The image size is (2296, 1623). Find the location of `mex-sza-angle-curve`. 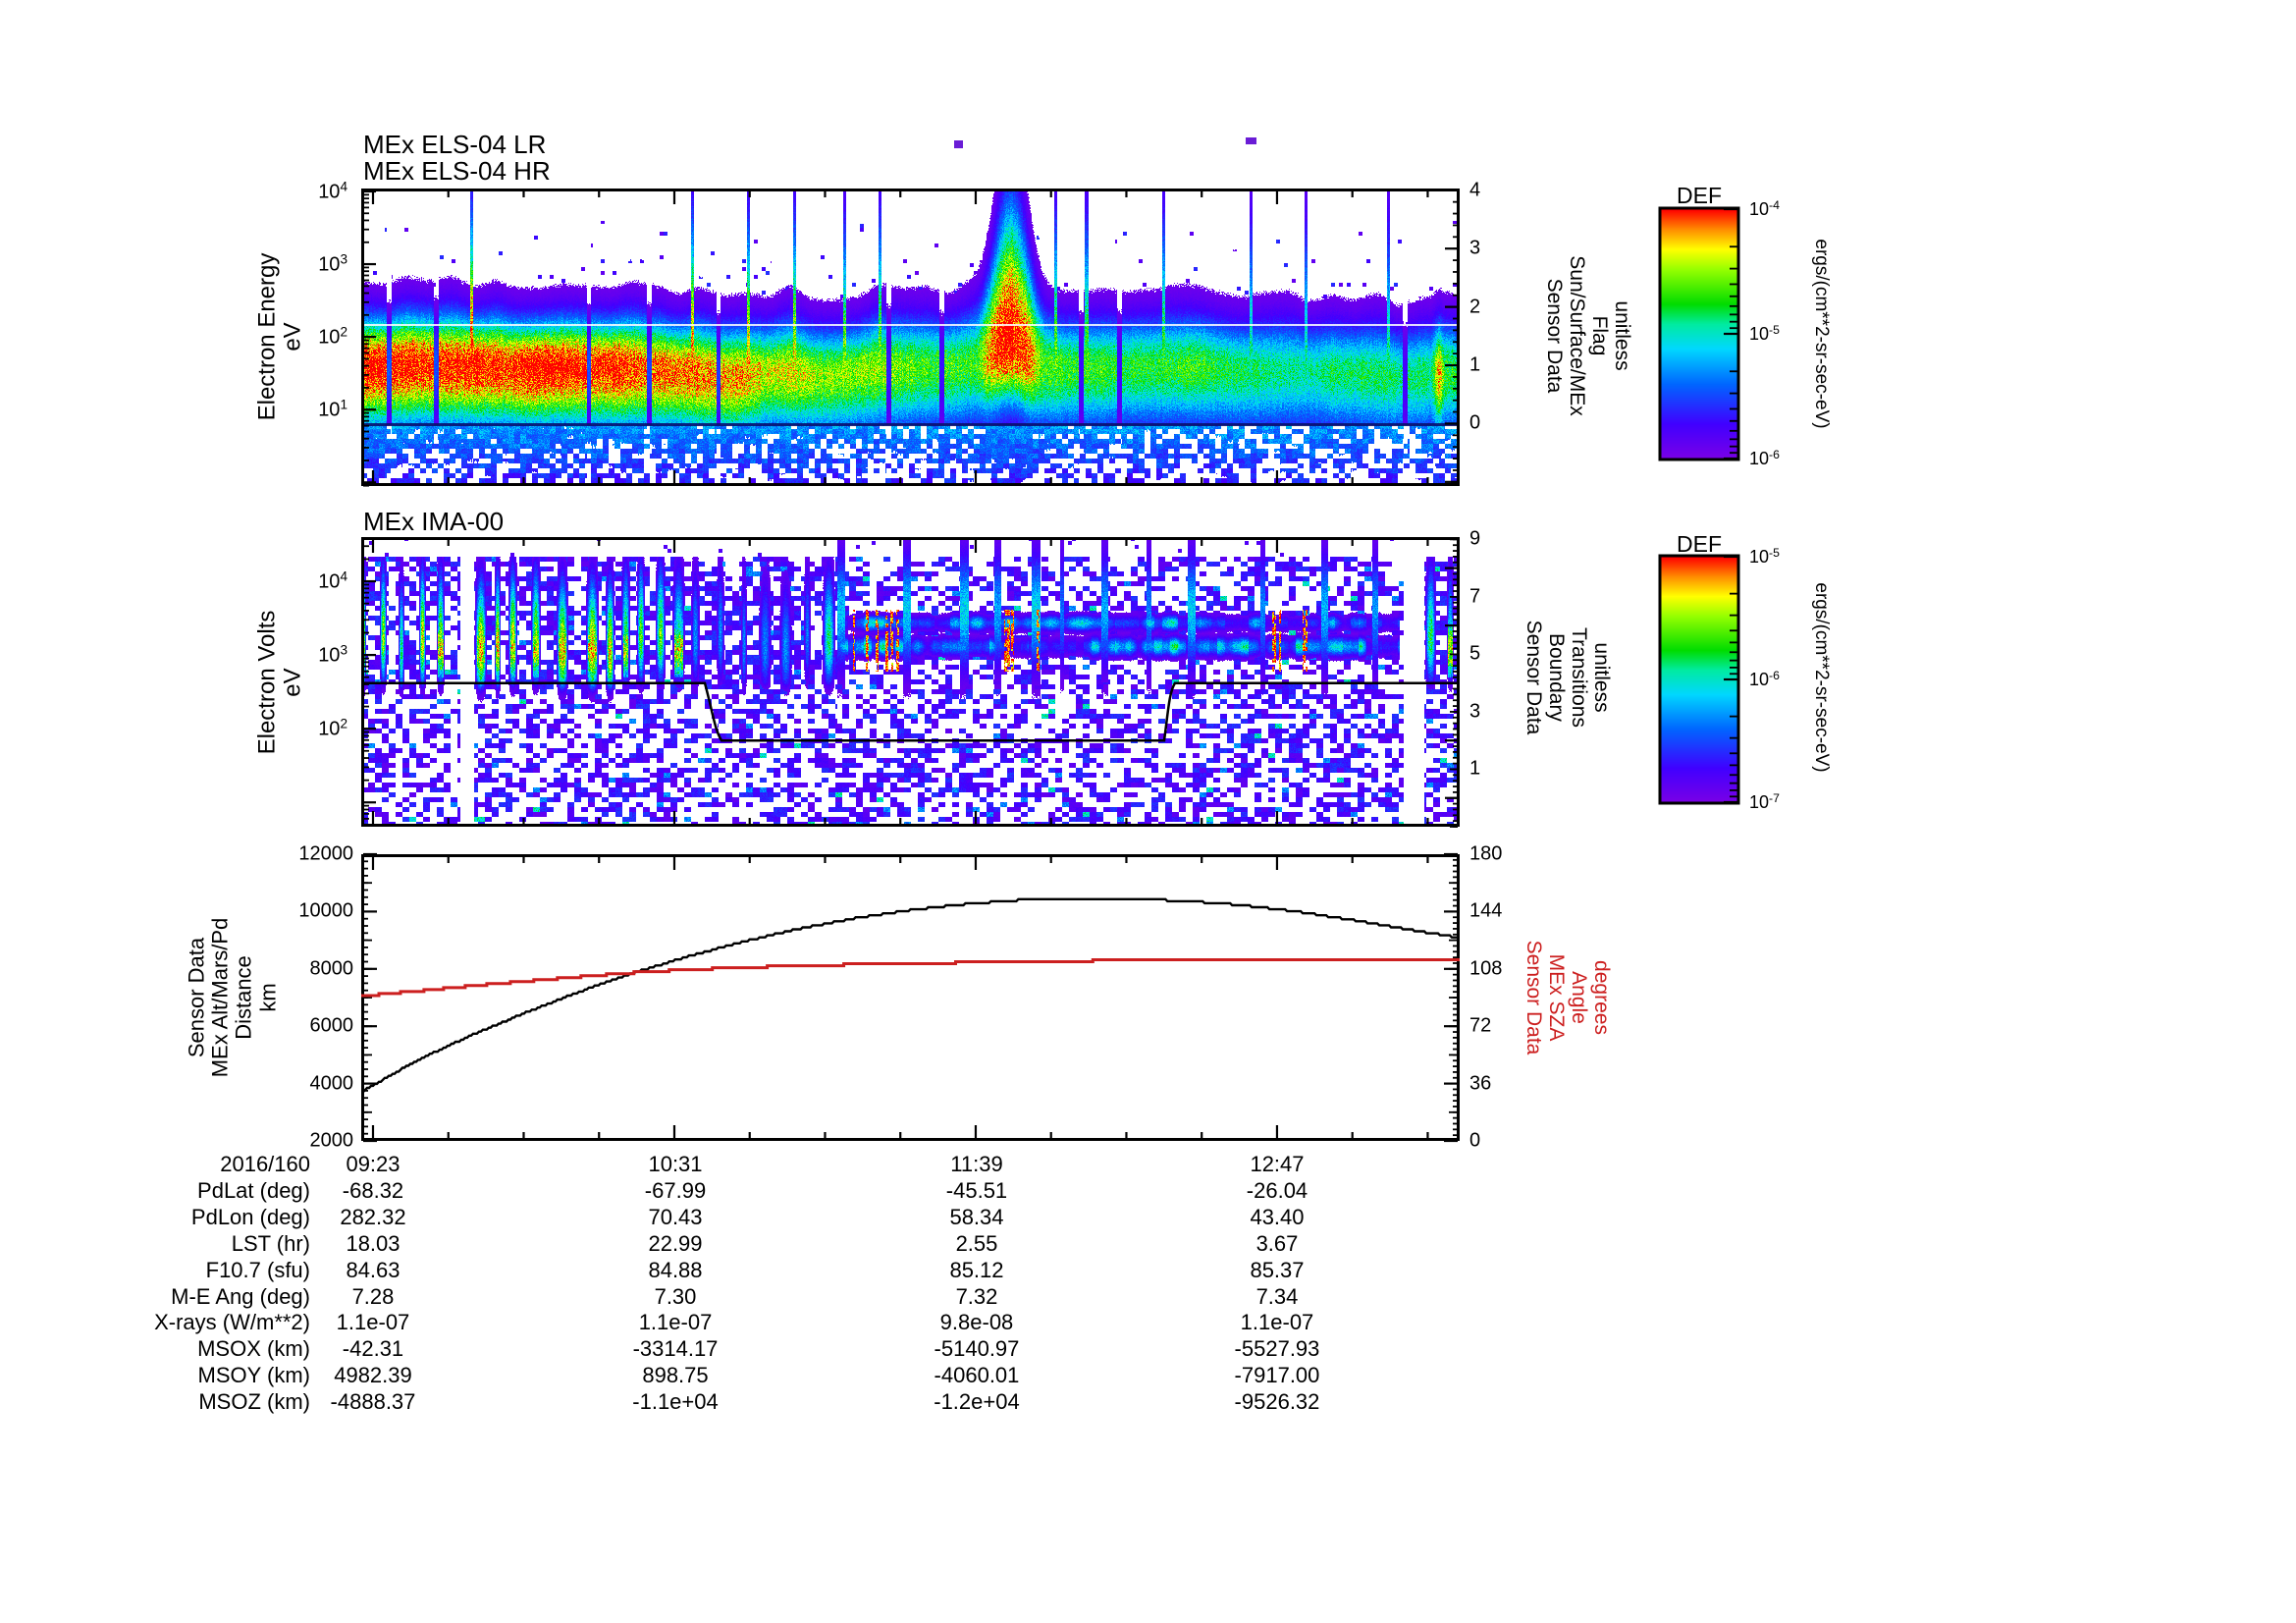

mex-sza-angle-curve is located at coordinates (910, 978).